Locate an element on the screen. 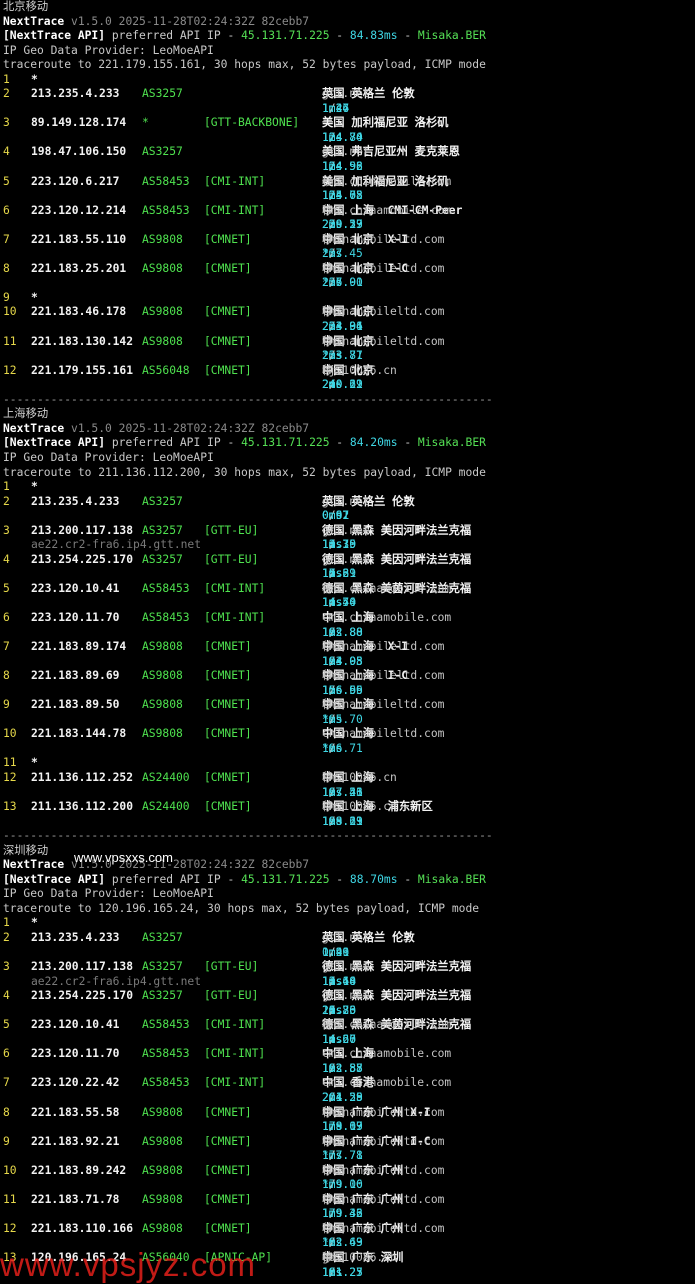  hop-rtt-row: 177.78 ms / 177.71 ms / * ms is located at coordinates (342, 1156).